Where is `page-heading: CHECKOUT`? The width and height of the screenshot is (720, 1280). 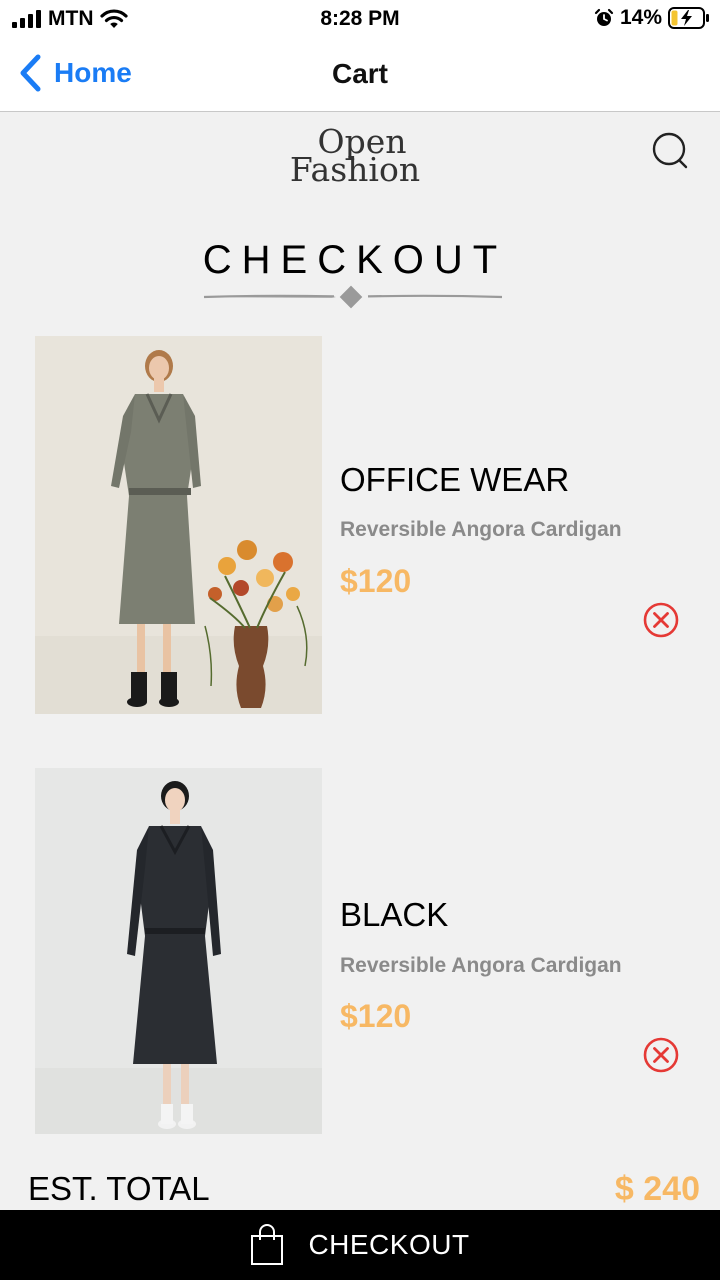
page-heading: CHECKOUT is located at coordinates (355, 260).